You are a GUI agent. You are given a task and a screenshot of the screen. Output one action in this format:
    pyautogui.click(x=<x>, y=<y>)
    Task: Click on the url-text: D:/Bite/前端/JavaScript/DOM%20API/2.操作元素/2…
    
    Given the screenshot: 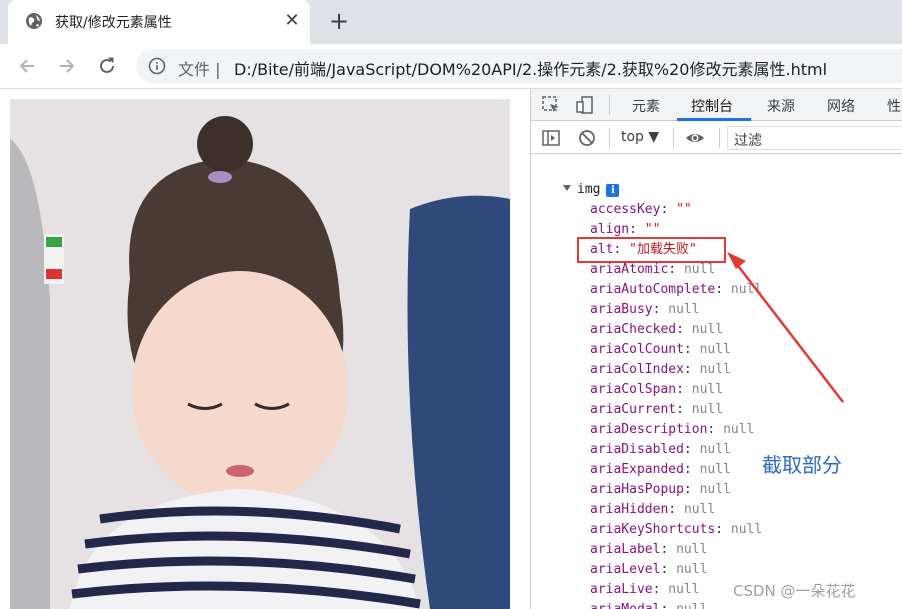 What is the action you would take?
    pyautogui.click(x=530, y=68)
    